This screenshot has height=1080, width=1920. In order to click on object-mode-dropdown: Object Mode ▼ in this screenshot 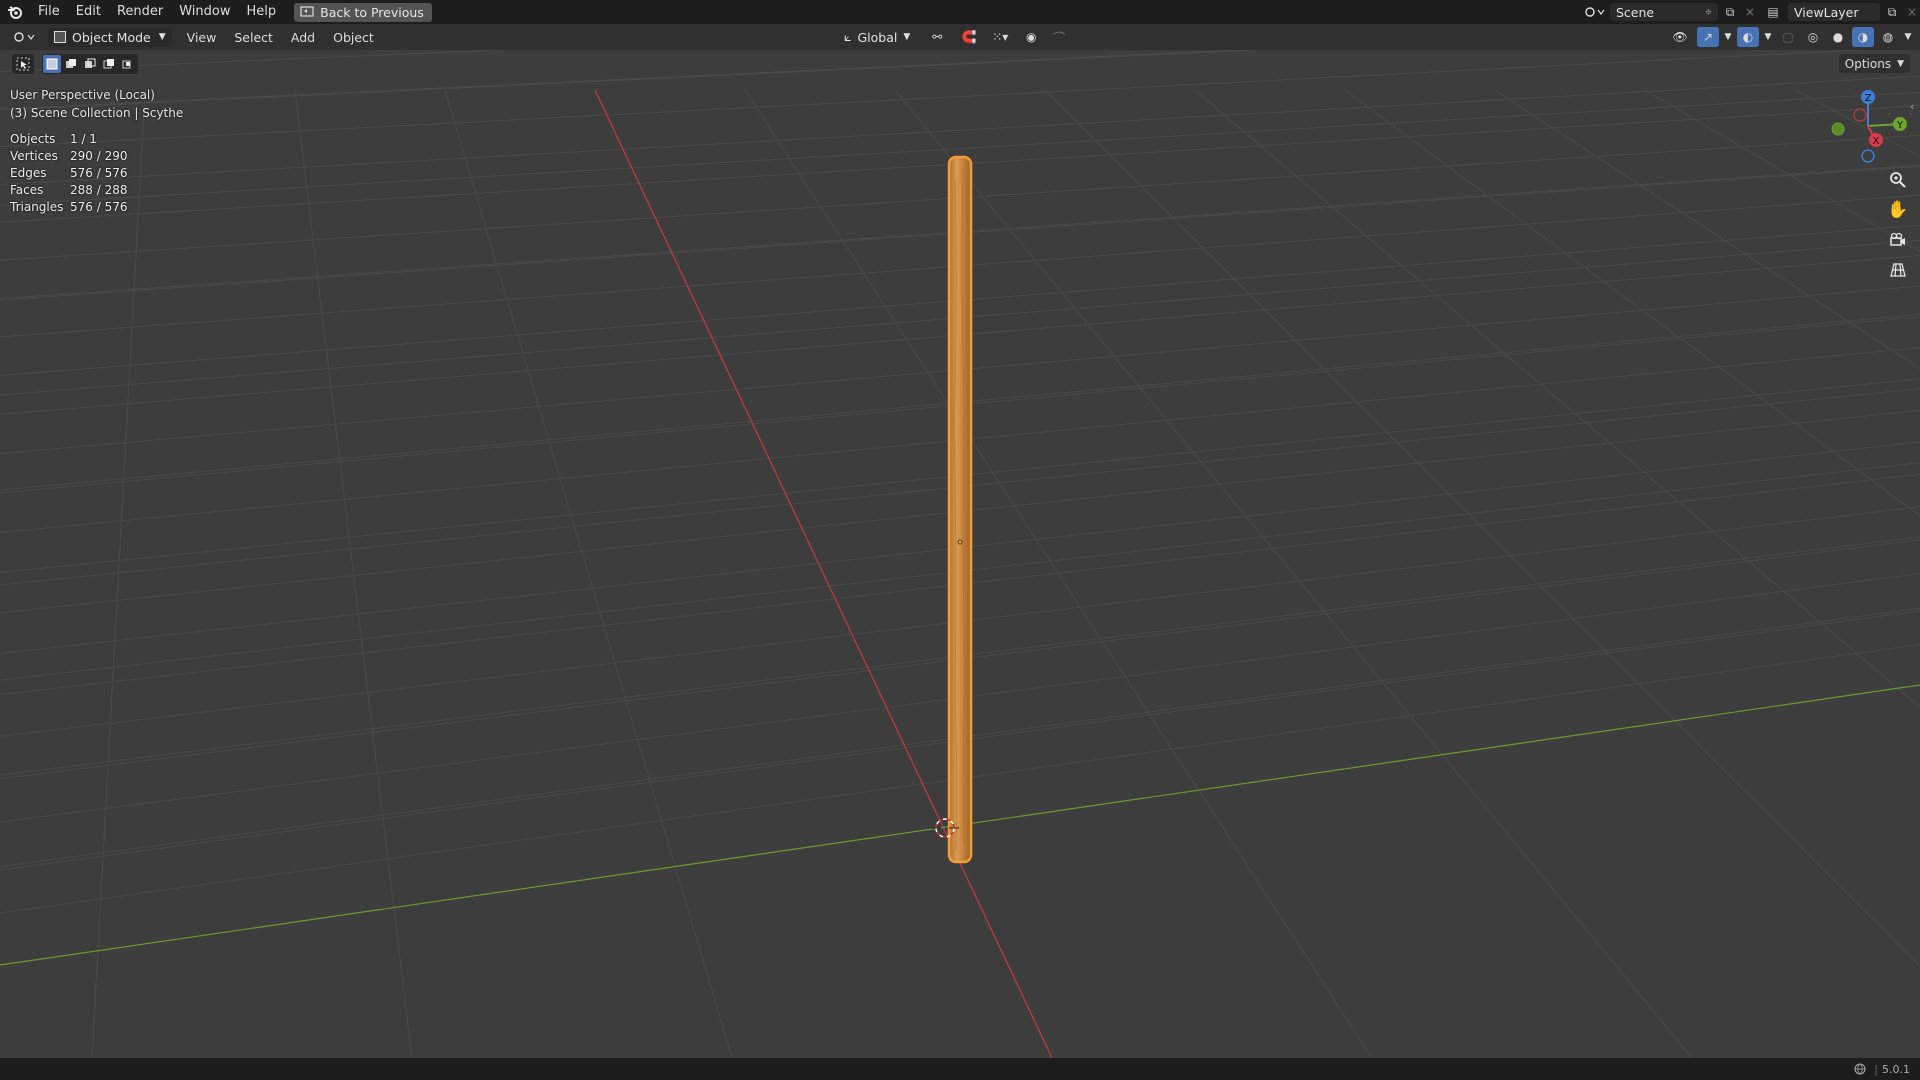, I will do `click(110, 37)`.